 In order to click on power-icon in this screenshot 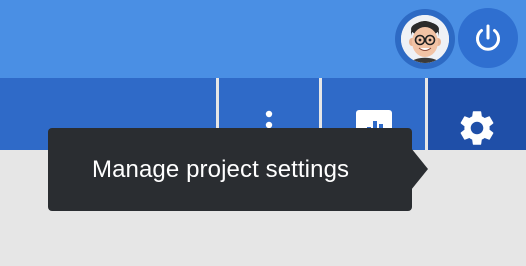, I will do `click(488, 37)`.